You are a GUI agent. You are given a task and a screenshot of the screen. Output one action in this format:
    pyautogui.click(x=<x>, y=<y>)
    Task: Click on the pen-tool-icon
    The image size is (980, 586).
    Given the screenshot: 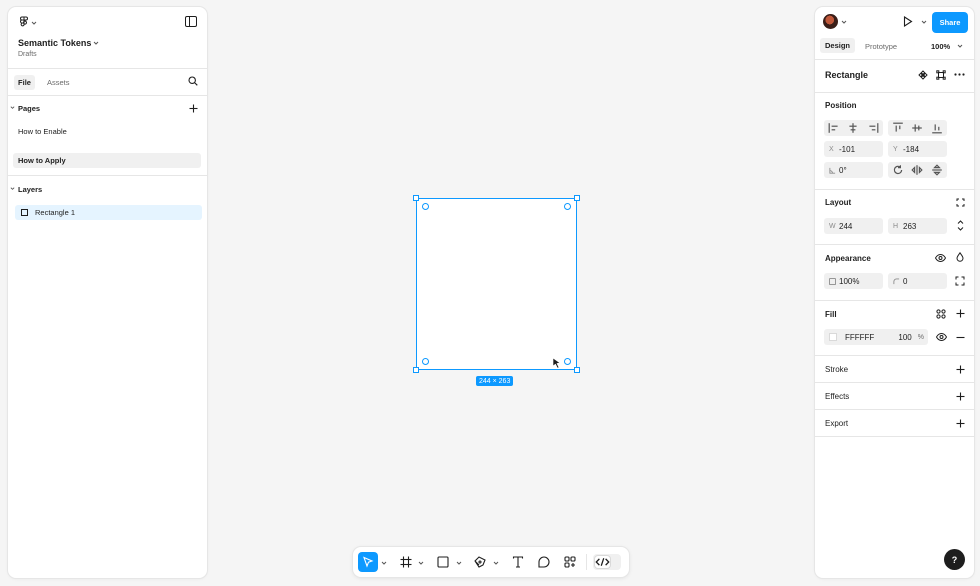 What is the action you would take?
    pyautogui.click(x=480, y=562)
    